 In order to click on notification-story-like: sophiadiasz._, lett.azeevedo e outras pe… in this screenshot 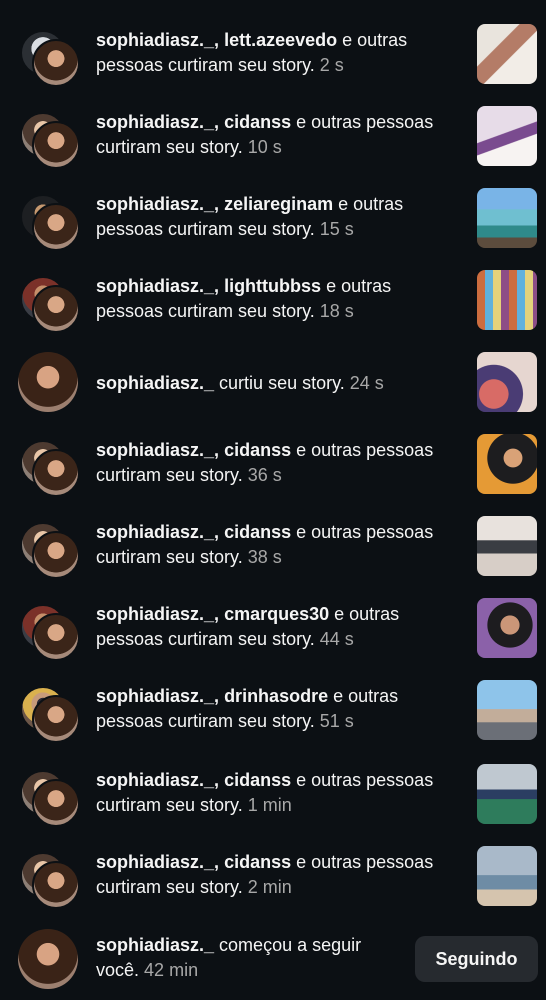, I will do `click(273, 65)`.